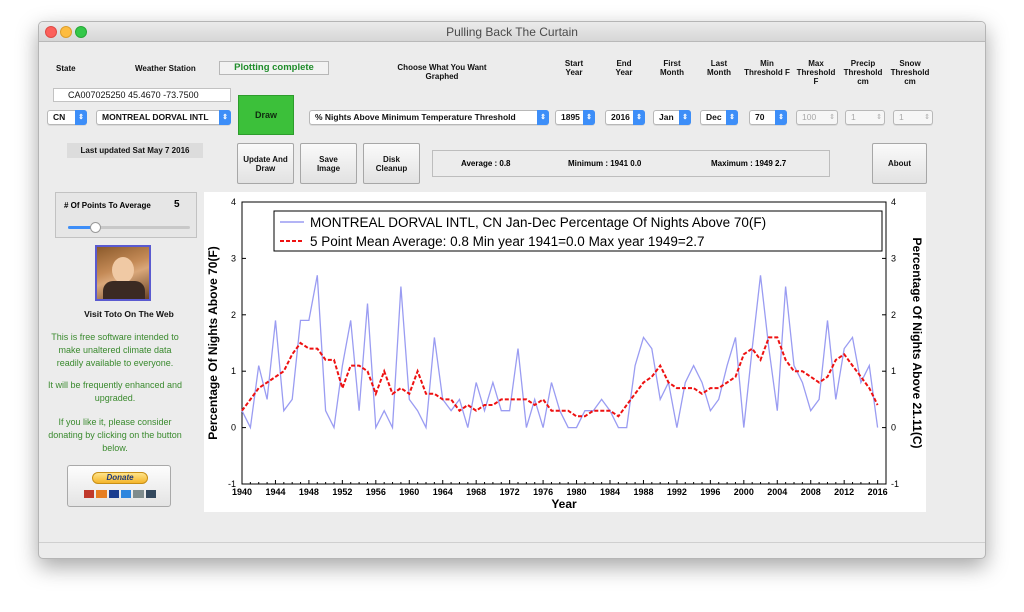 The image size is (1024, 612). Describe the element at coordinates (233, 371) in the screenshot. I see `y-tick-label-left: 1` at that location.